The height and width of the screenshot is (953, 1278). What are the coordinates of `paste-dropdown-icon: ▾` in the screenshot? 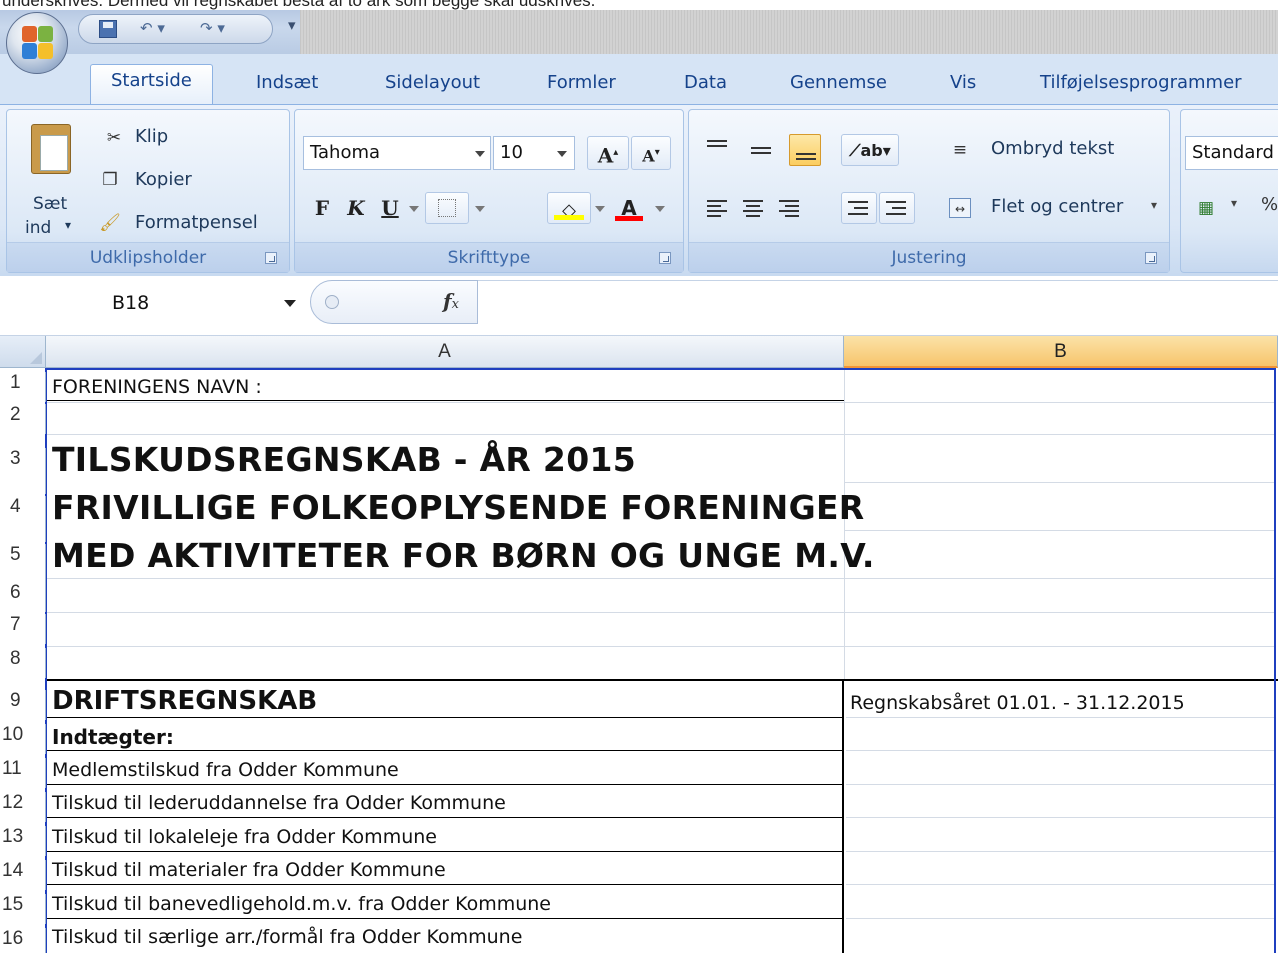 It's located at (68, 225).